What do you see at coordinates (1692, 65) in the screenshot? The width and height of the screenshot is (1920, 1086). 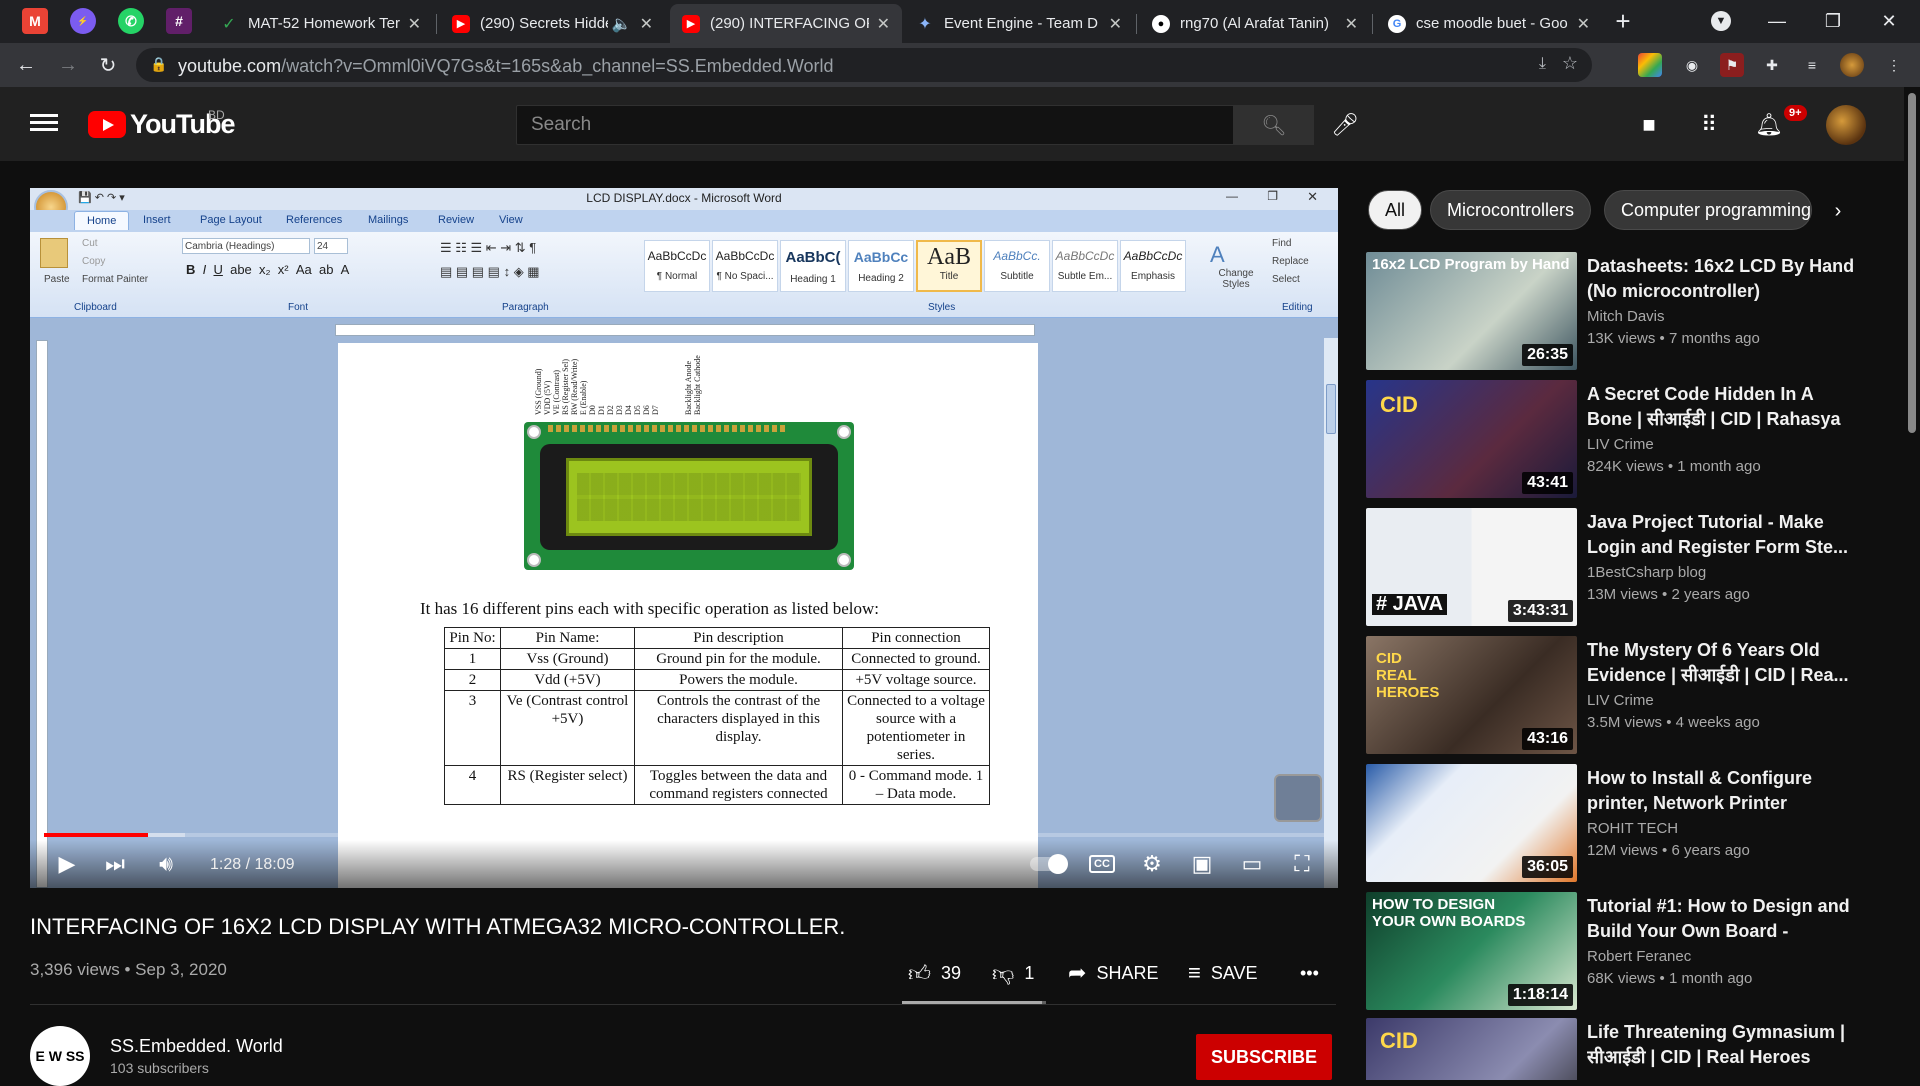 I see `extension-lightbulb-icon: ◉` at bounding box center [1692, 65].